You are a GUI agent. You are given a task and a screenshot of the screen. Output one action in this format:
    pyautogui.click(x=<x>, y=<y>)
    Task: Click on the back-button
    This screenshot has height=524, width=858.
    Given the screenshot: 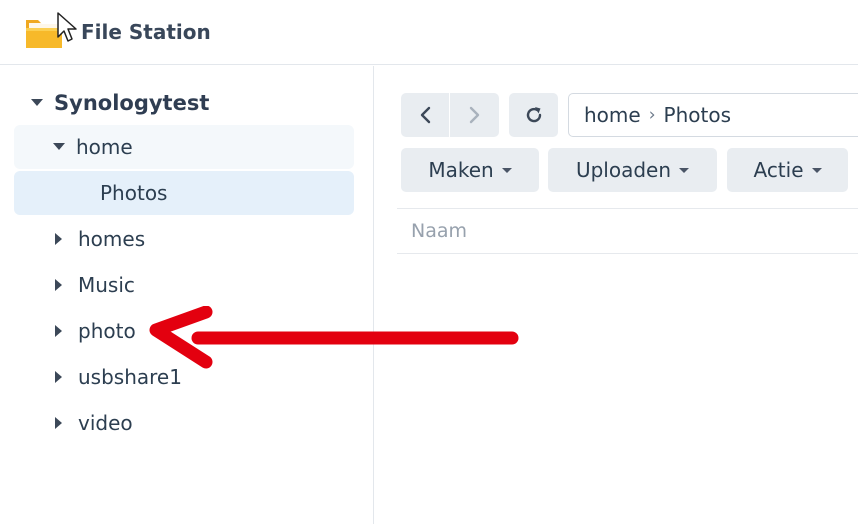 What is the action you would take?
    pyautogui.click(x=425, y=115)
    